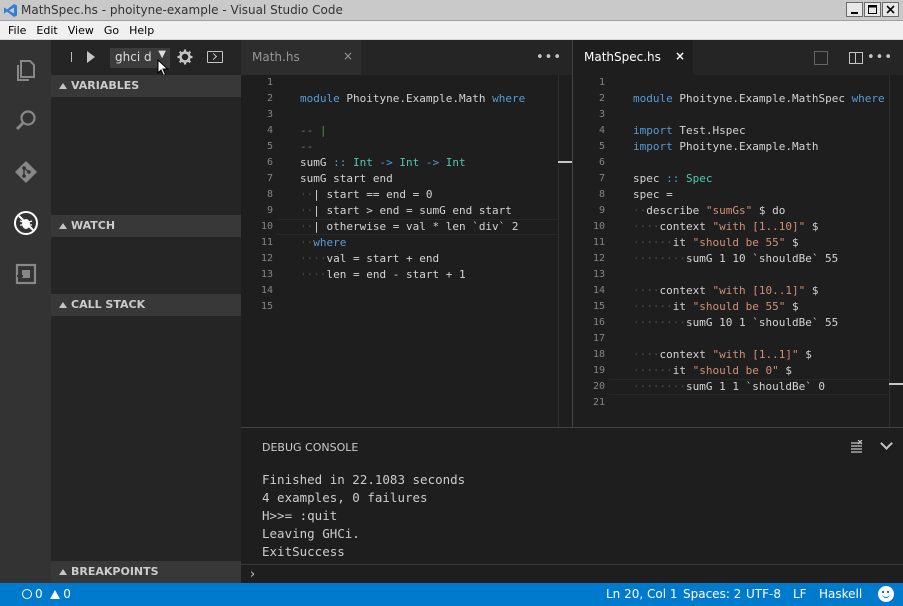  I want to click on menu-go: Go, so click(111, 30).